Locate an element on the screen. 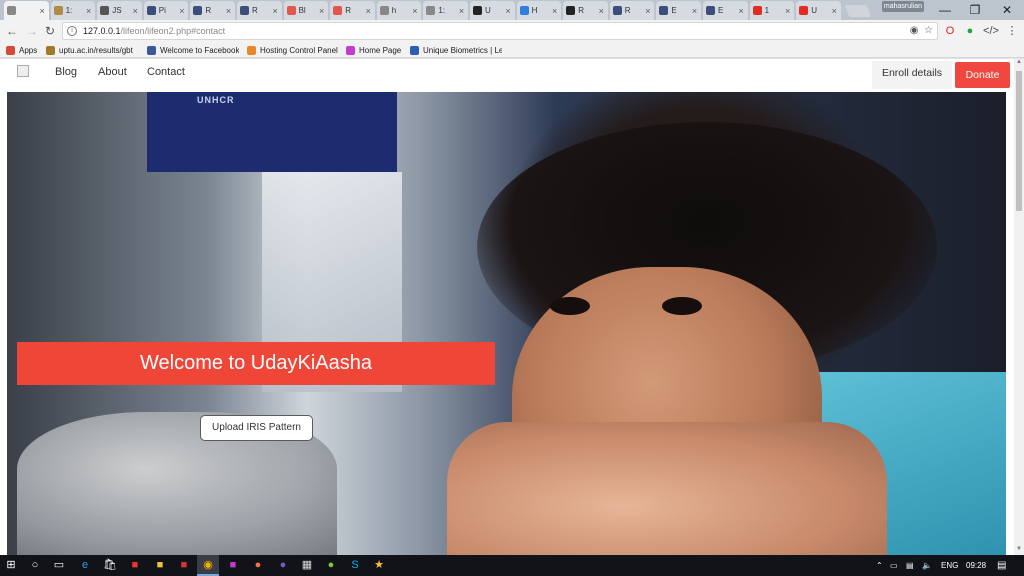 This screenshot has width=1024, height=576. bookmark-star-icon: ☆ is located at coordinates (928, 30).